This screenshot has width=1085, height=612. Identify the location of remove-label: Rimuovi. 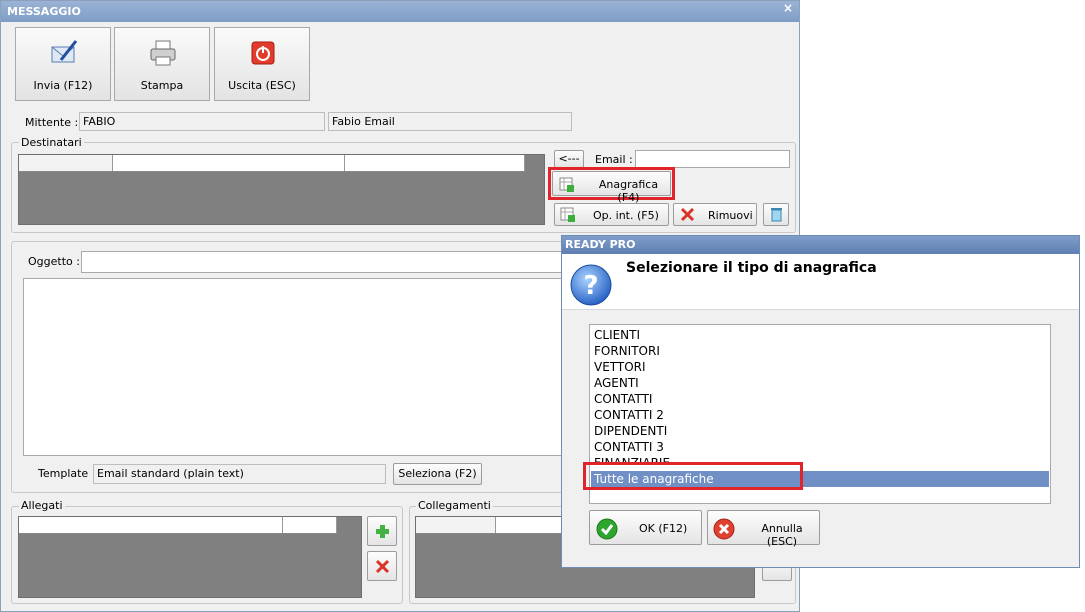
(730, 215).